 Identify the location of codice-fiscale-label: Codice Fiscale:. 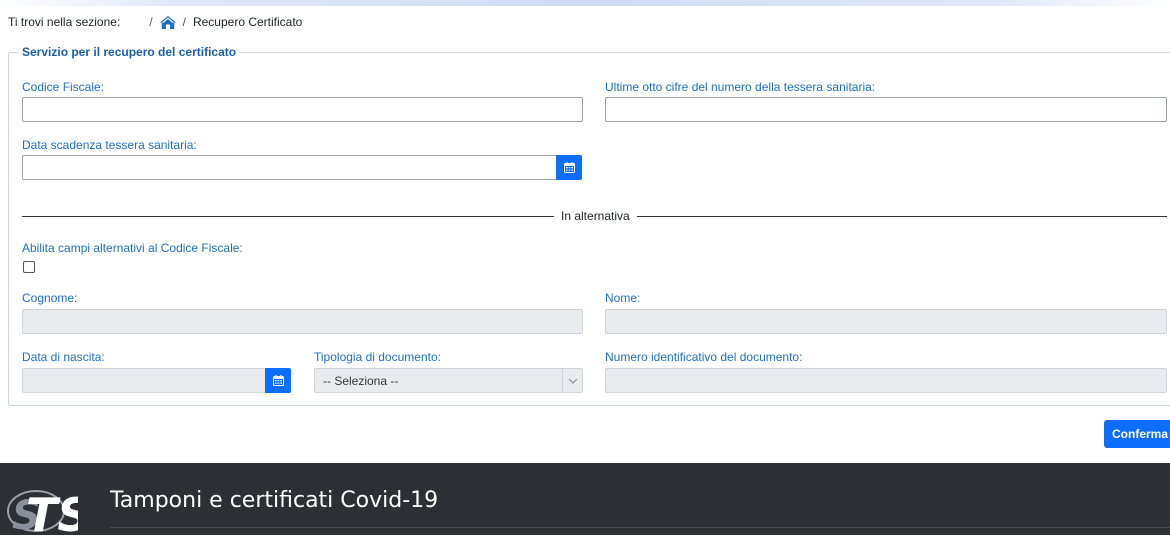
(63, 87).